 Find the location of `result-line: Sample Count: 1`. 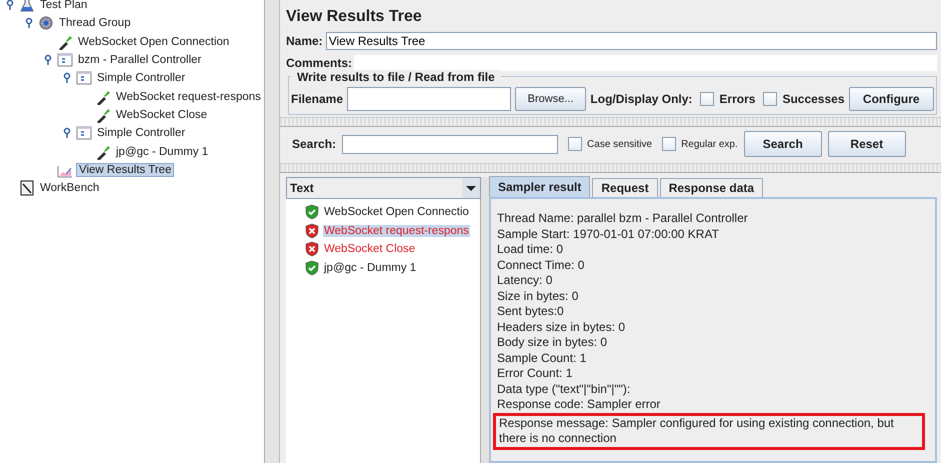

result-line: Sample Count: 1 is located at coordinates (542, 358).